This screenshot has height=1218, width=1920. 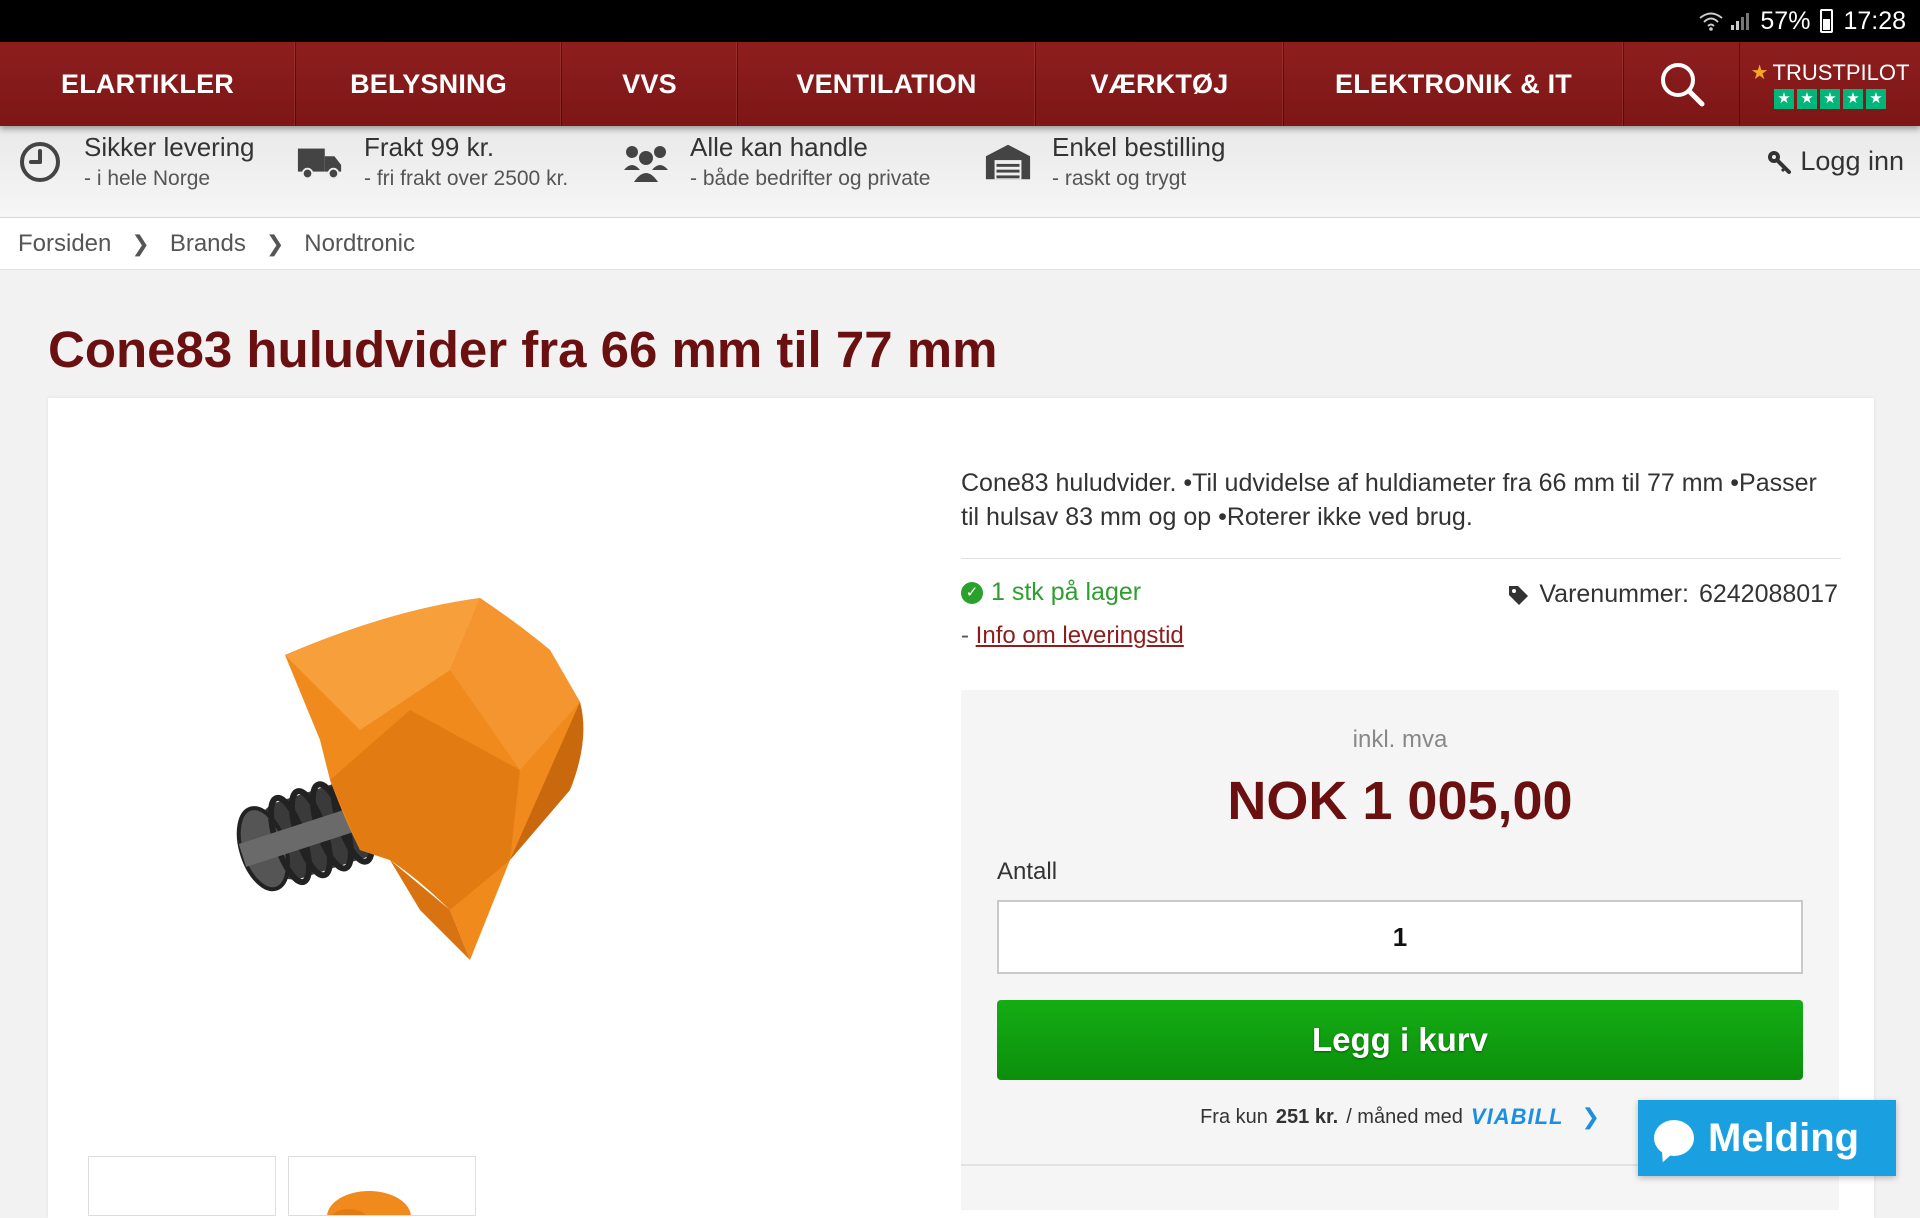 I want to click on nav-item-belysning: BELYSNING, so click(x=429, y=84).